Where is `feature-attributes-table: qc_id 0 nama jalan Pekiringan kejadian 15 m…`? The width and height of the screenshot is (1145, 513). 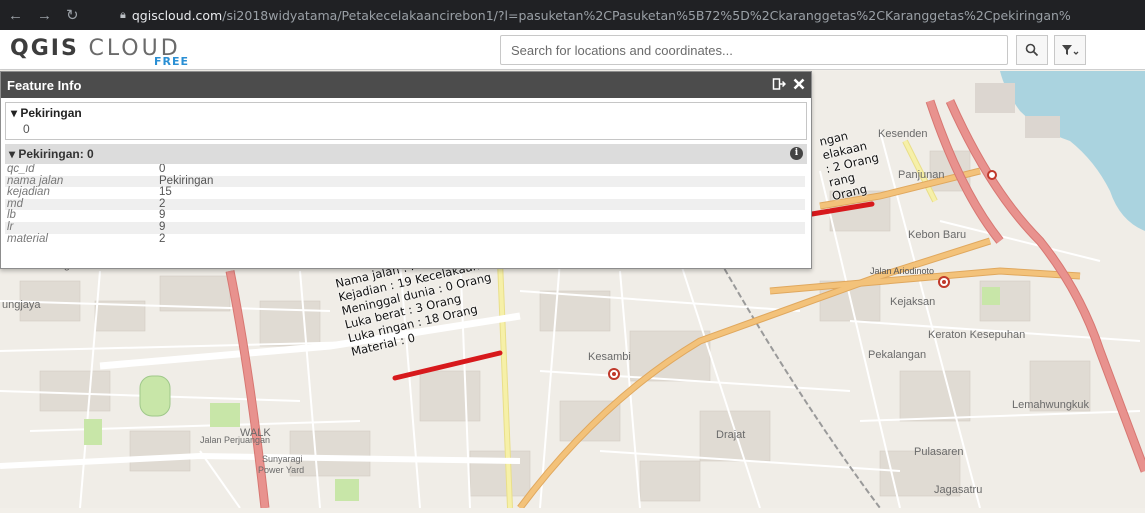
feature-attributes-table: qc_id 0 nama jalan Pekiringan kejadian 15 m… is located at coordinates (405, 204).